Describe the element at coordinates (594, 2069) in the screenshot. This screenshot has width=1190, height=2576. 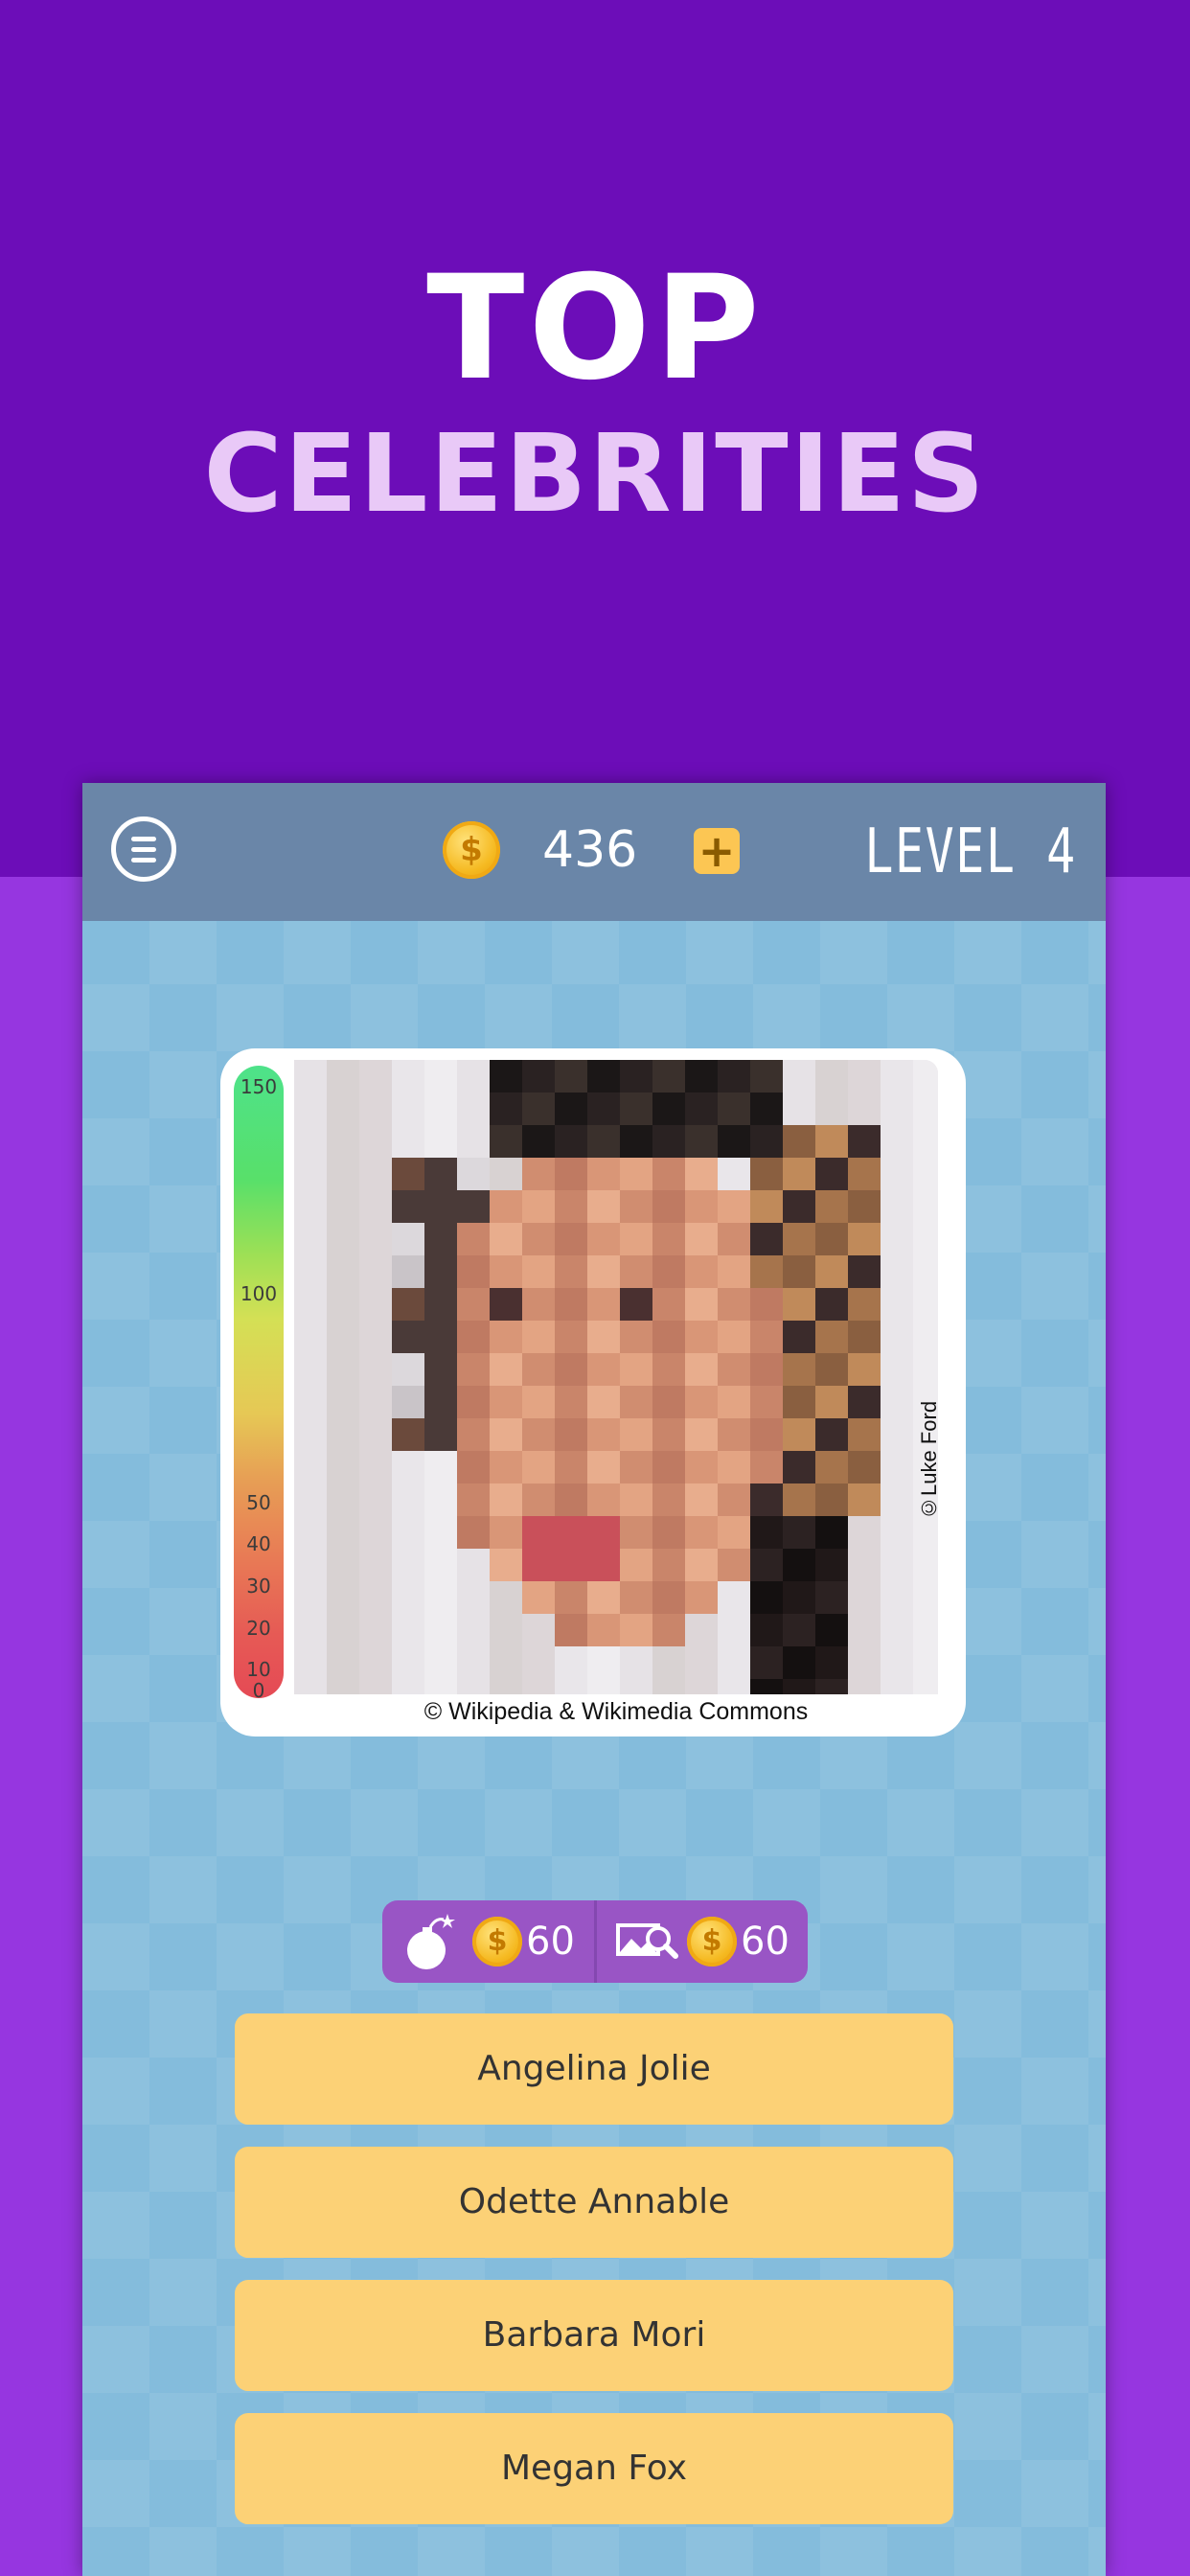
I see `answer-button: Angelina Jolie` at that location.